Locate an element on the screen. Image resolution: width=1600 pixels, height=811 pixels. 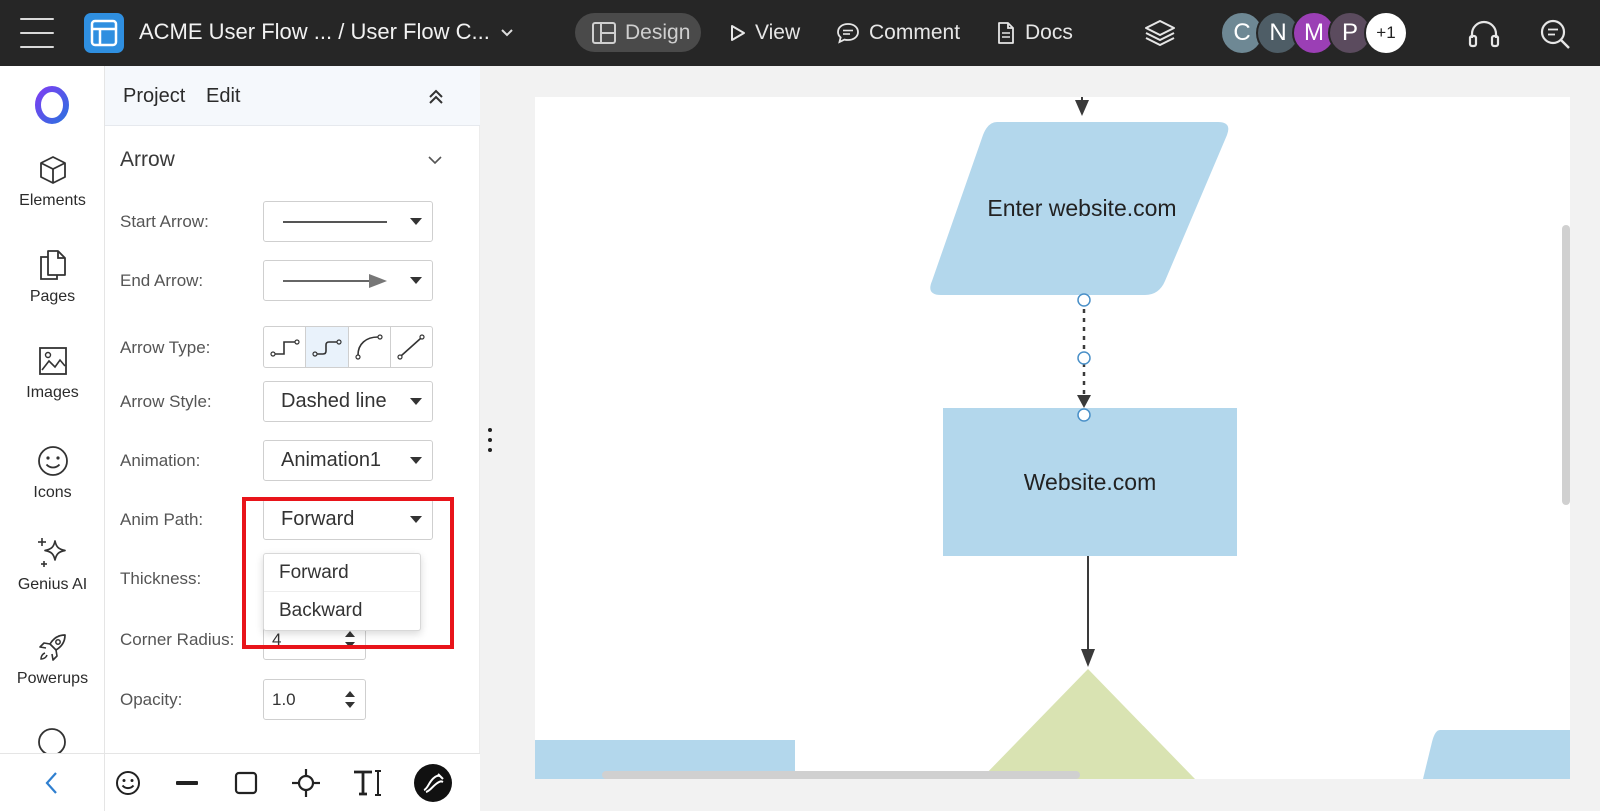
corner-radius-label: Corner Radius: is located at coordinates (177, 639).